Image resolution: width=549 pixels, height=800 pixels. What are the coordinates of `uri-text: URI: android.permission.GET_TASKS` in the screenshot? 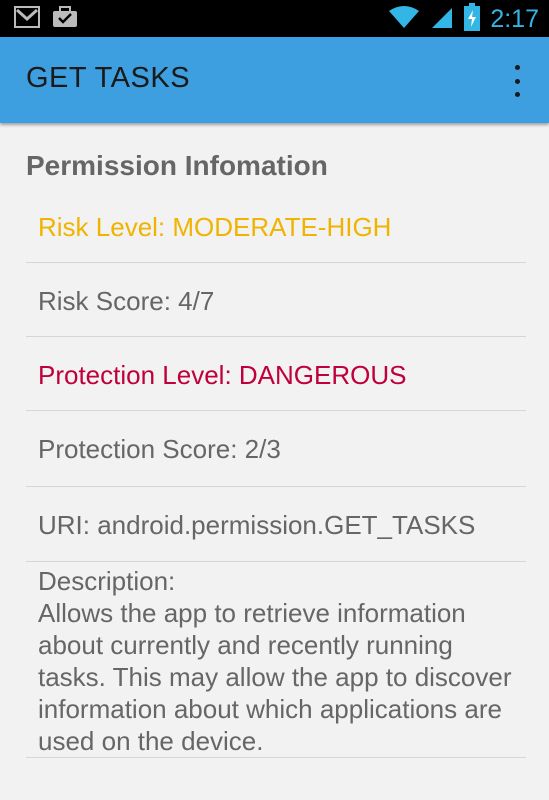 It's located at (257, 525).